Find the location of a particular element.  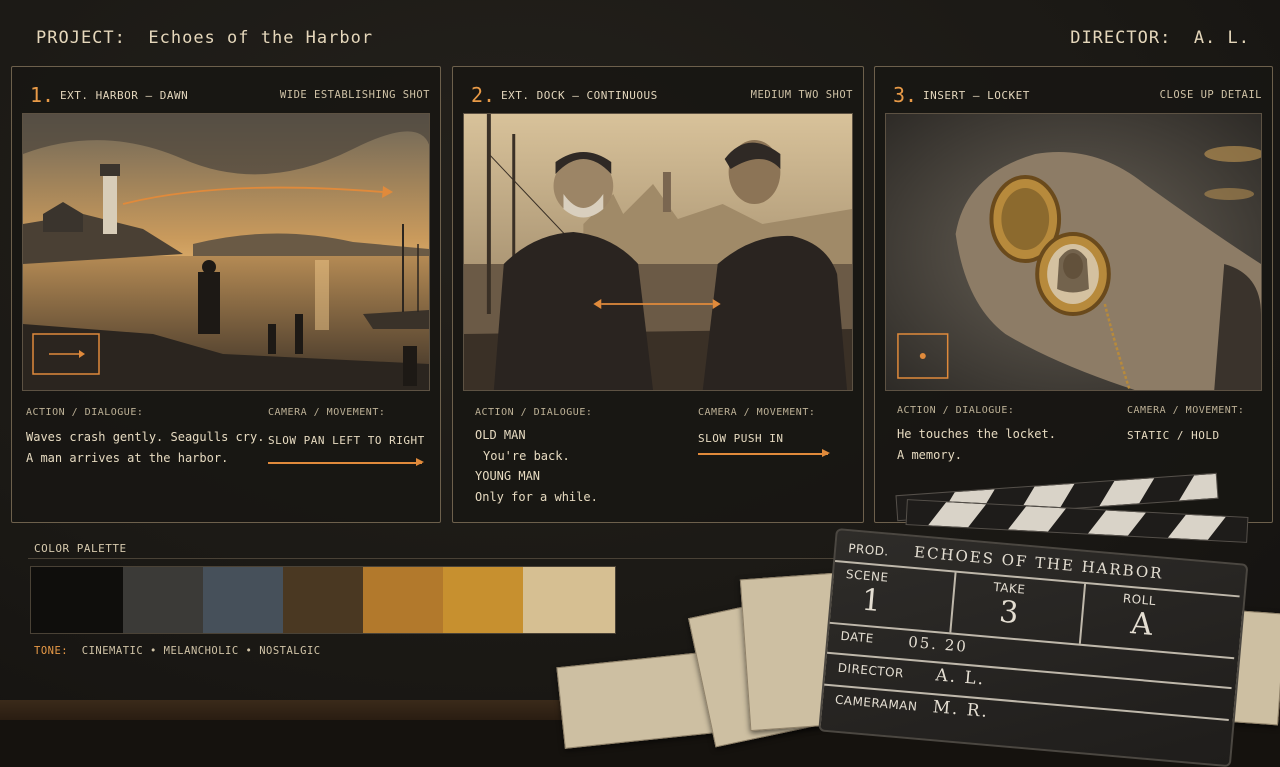

action-line: Waves crash gently. Seagulls cry. is located at coordinates (145, 437).